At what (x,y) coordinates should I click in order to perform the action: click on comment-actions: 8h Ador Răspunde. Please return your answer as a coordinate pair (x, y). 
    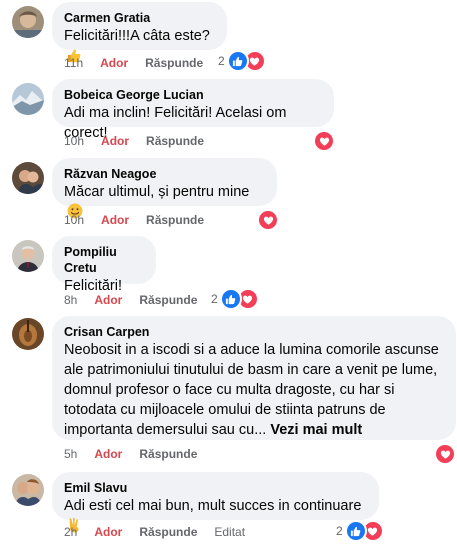
    Looking at the image, I should click on (139, 300).